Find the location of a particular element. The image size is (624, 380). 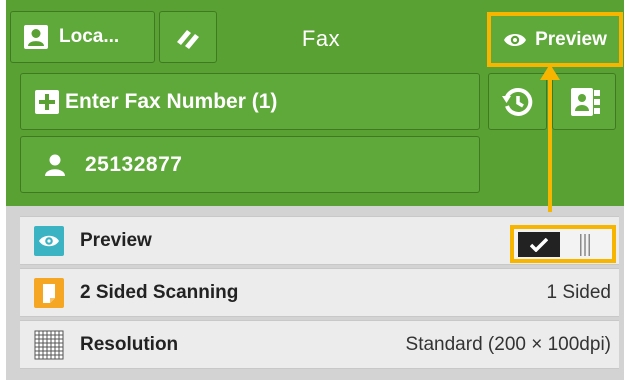

page-title: Fax is located at coordinates (321, 38).